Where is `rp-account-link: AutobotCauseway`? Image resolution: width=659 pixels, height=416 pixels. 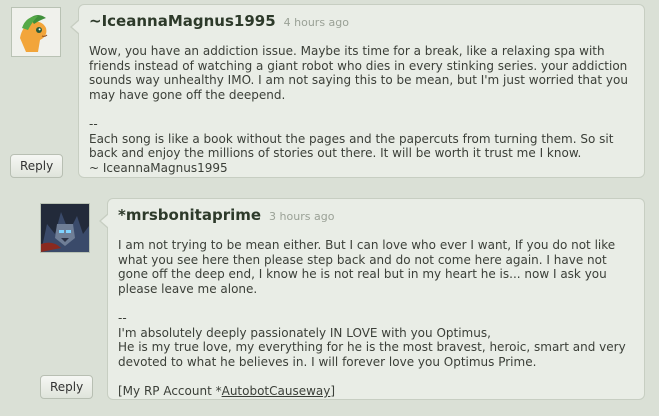
rp-account-link: AutobotCauseway is located at coordinates (276, 391).